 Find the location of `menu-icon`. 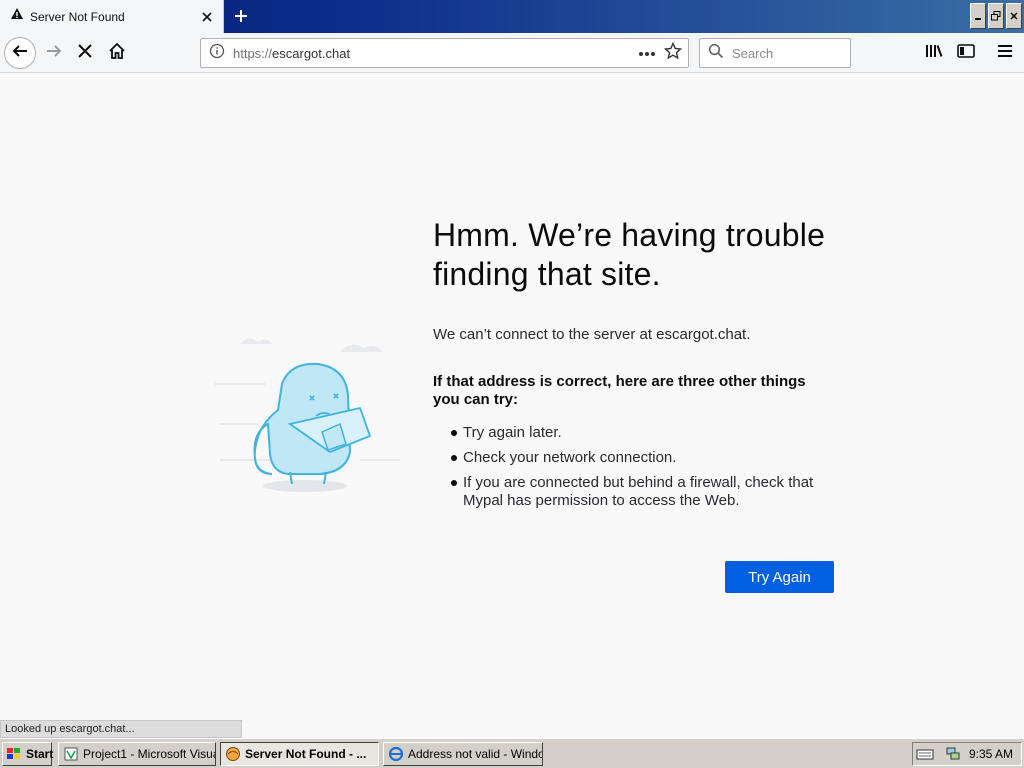

menu-icon is located at coordinates (1005, 53).